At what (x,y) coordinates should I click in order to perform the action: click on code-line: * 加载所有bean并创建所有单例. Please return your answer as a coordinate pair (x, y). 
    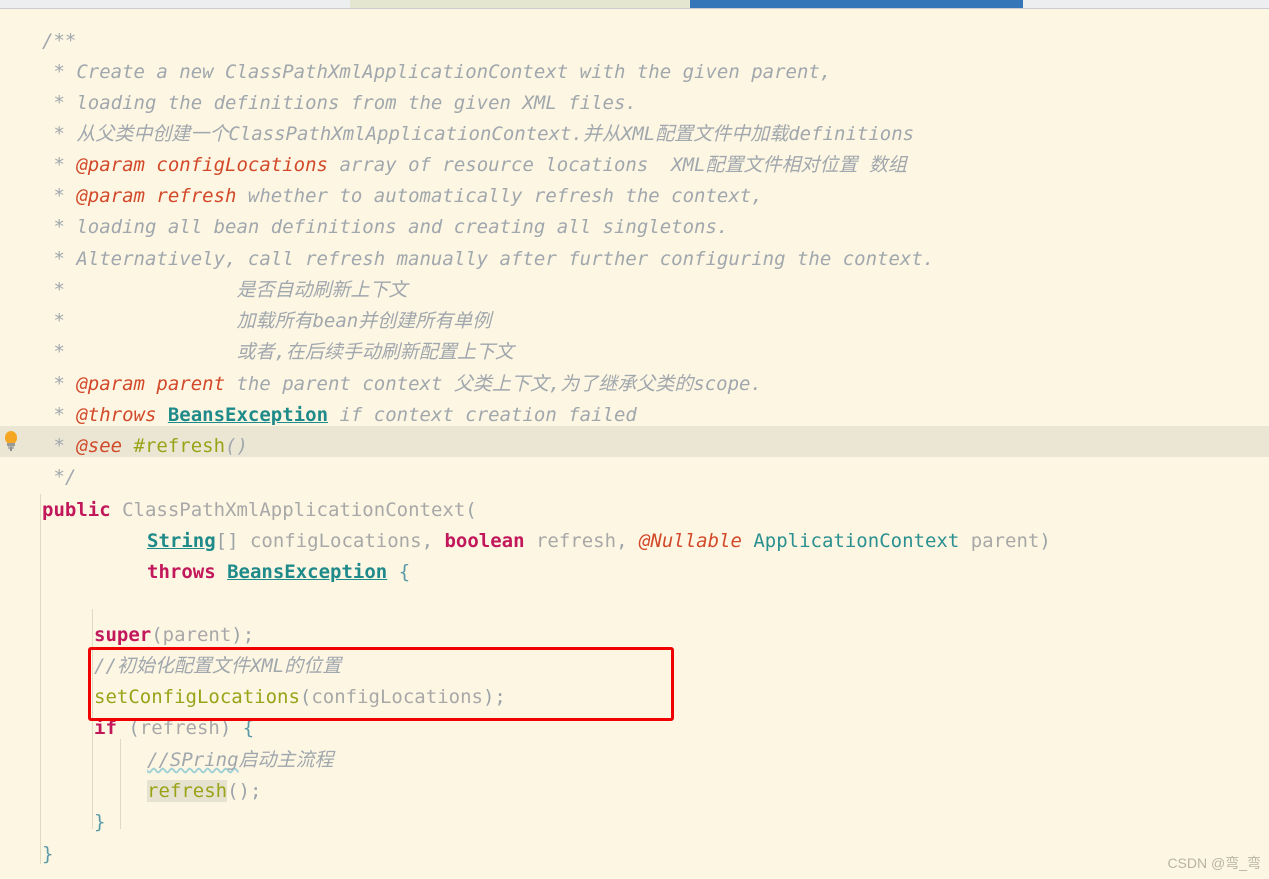
    Looking at the image, I should click on (245, 321).